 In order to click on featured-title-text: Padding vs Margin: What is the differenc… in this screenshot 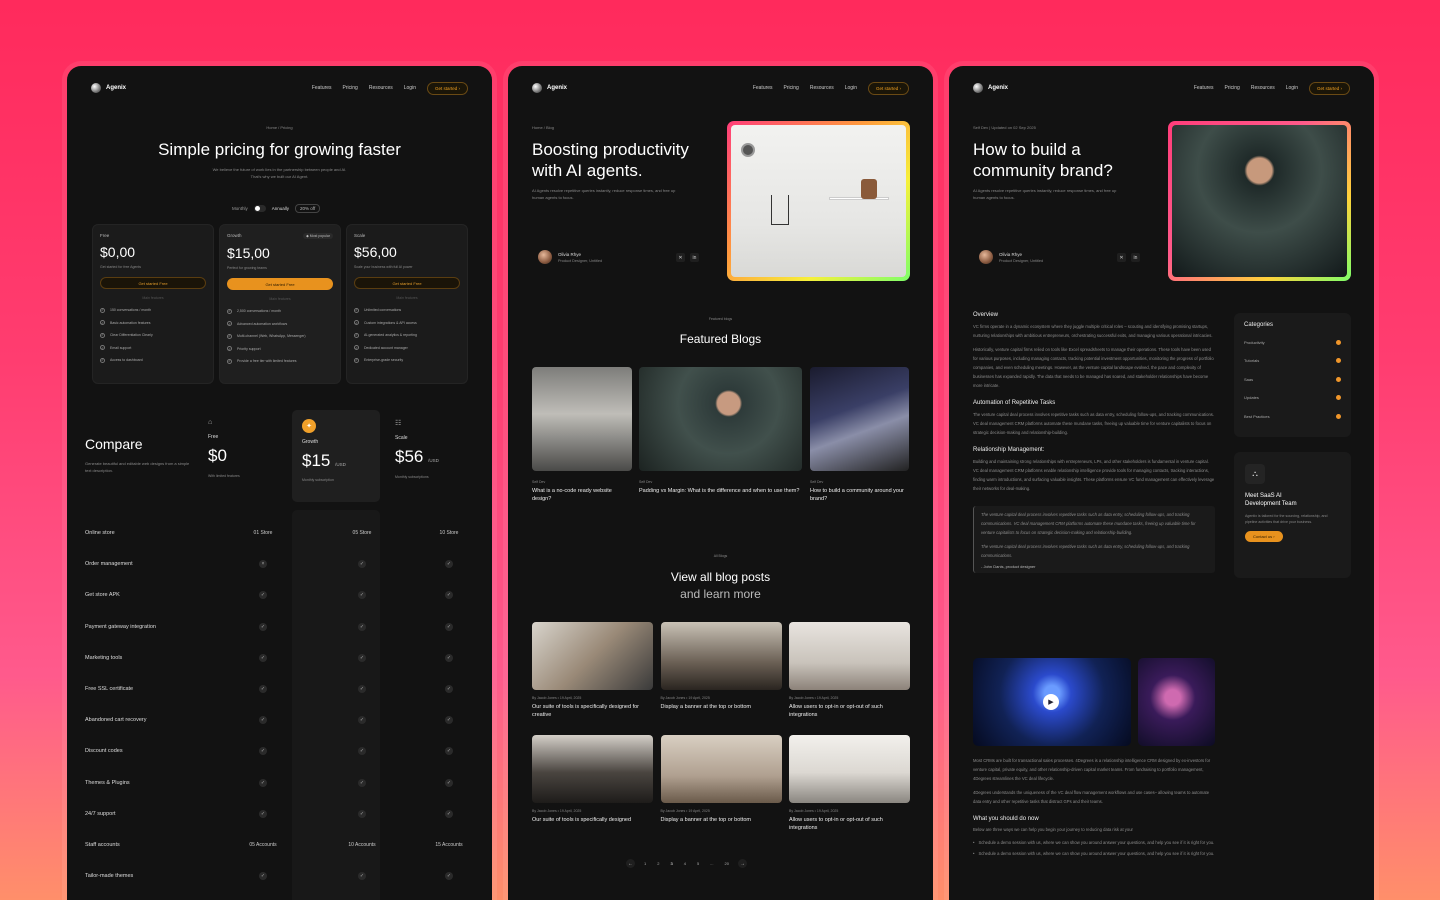, I will do `click(720, 492)`.